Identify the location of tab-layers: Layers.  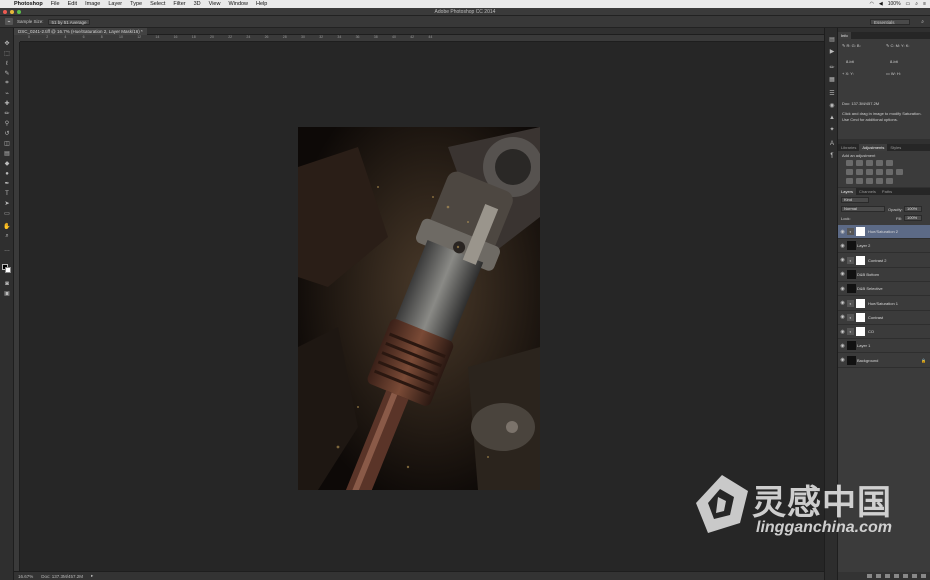
(847, 191).